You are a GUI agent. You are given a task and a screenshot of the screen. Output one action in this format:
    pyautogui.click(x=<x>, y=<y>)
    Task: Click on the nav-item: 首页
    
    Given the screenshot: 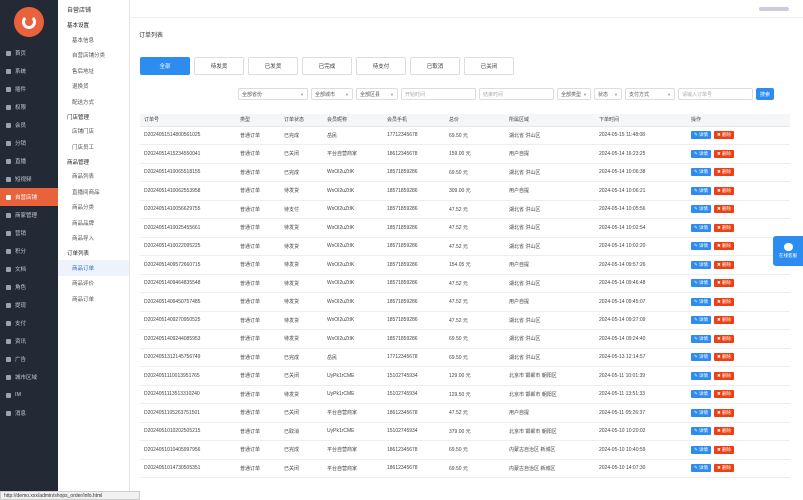 What is the action you would take?
    pyautogui.click(x=29, y=53)
    